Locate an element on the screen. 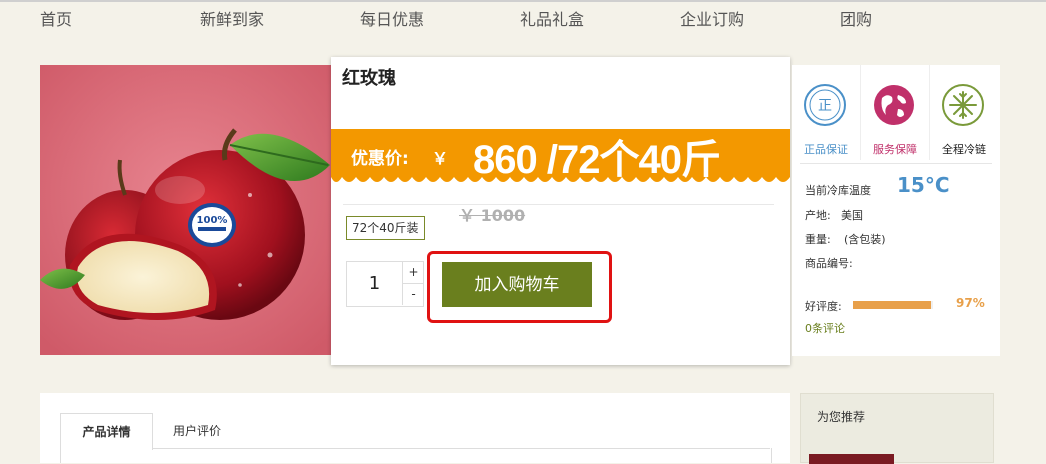 Image resolution: width=1046 pixels, height=464 pixels. service-cold-chain: 全程冷链 is located at coordinates (964, 112).